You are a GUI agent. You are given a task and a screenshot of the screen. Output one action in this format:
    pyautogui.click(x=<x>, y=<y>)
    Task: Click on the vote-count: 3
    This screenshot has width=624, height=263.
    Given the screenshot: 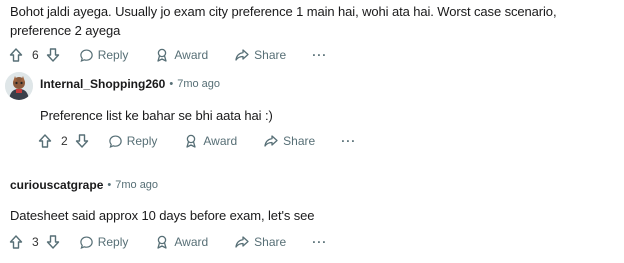 What is the action you would take?
    pyautogui.click(x=35, y=242)
    